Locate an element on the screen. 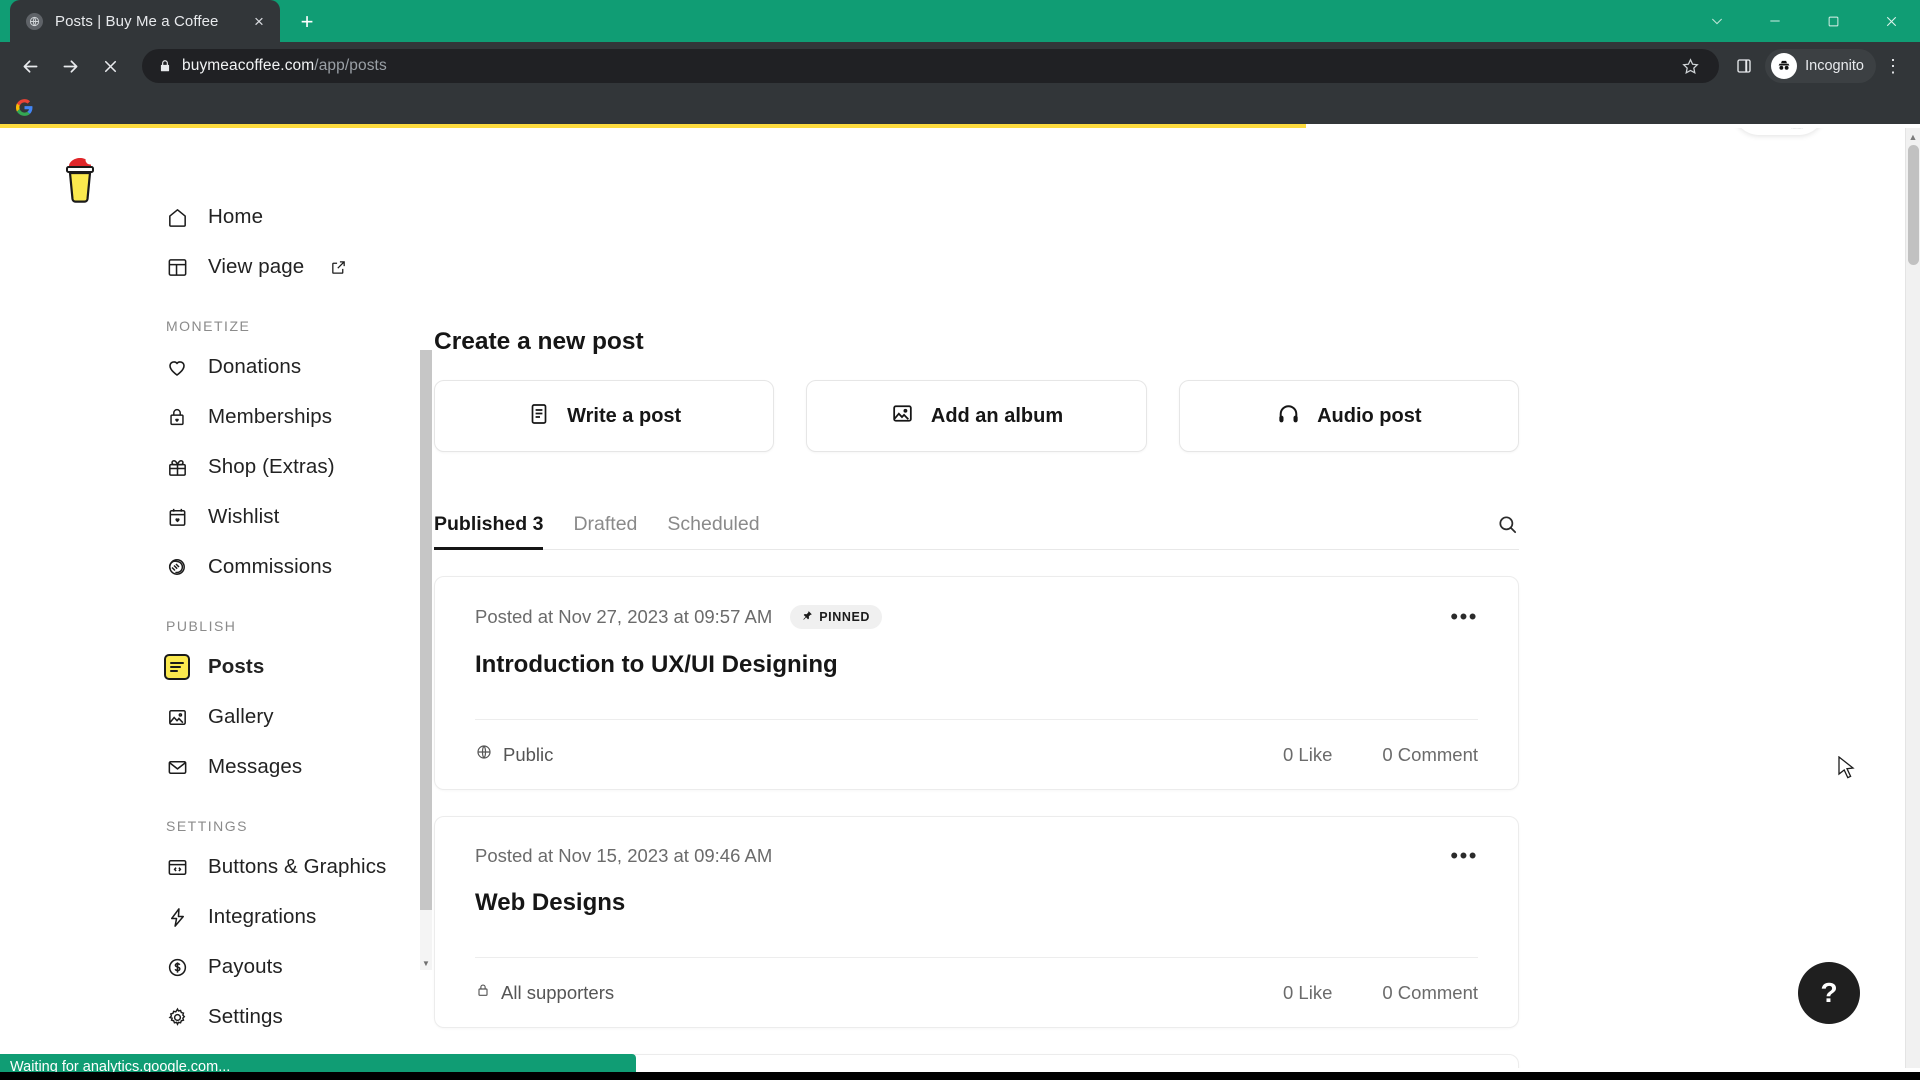 Image resolution: width=1920 pixels, height=1080 pixels. sidebar-scrollbar: ▼ is located at coordinates (426, 660).